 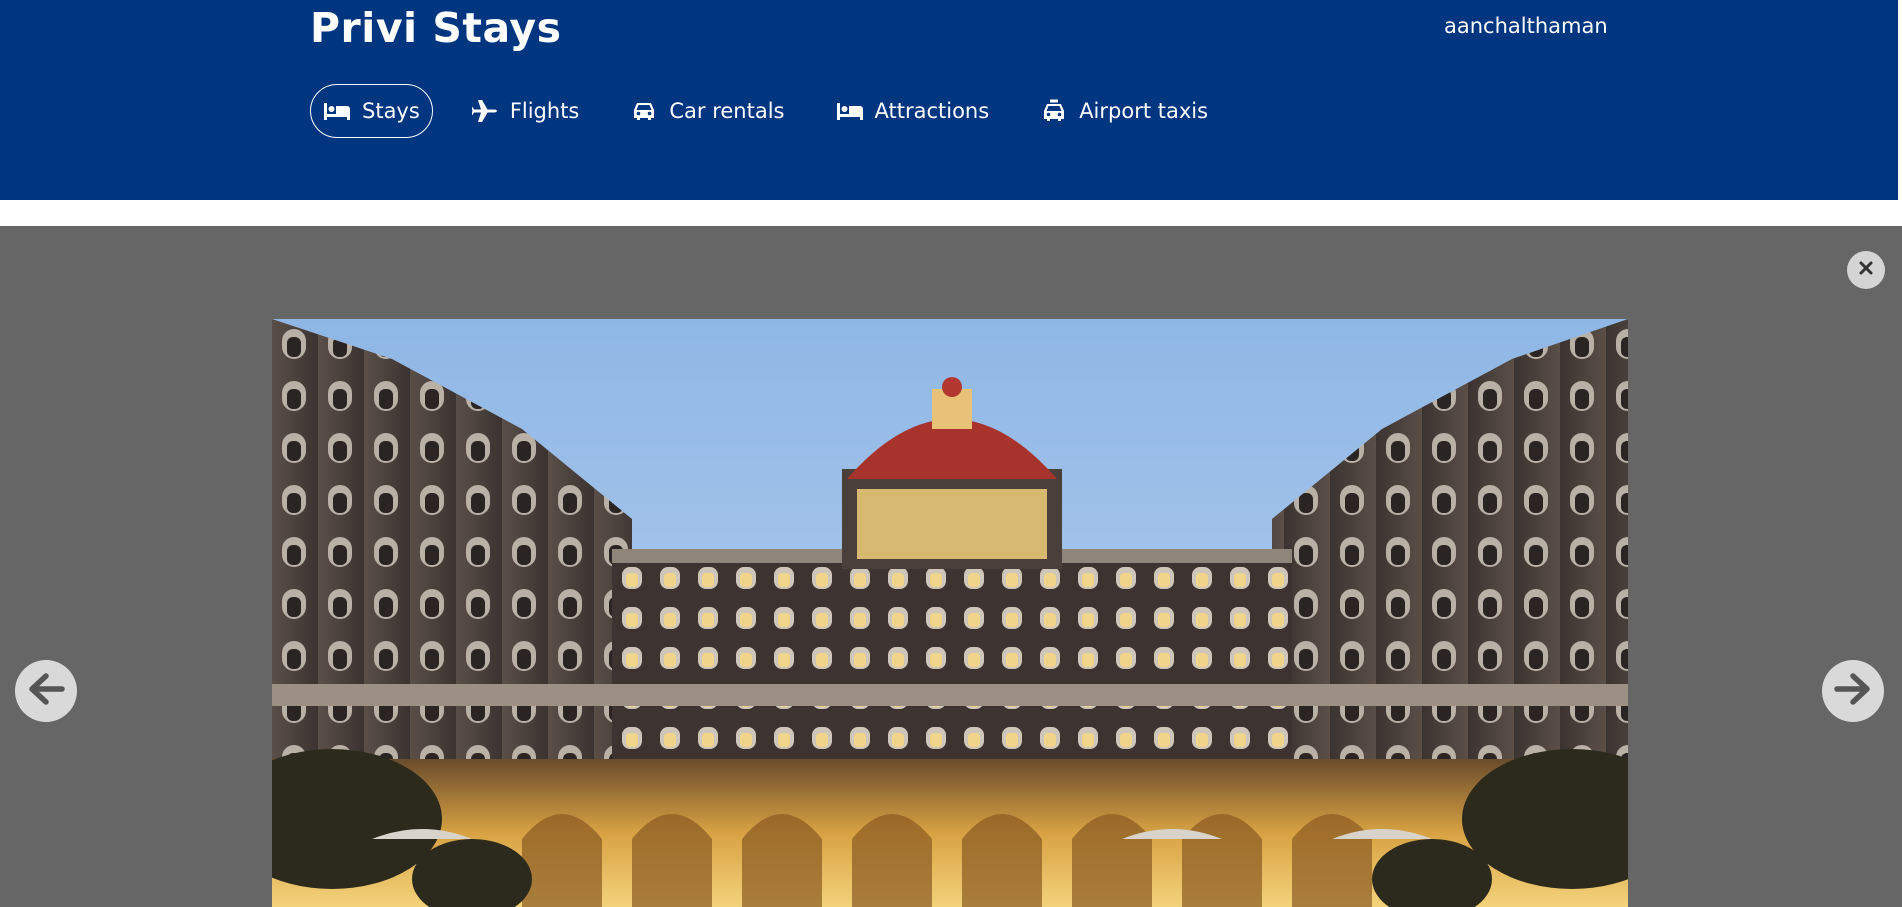 I want to click on nav-item-airport-taxis: Airport taxis, so click(x=1123, y=111).